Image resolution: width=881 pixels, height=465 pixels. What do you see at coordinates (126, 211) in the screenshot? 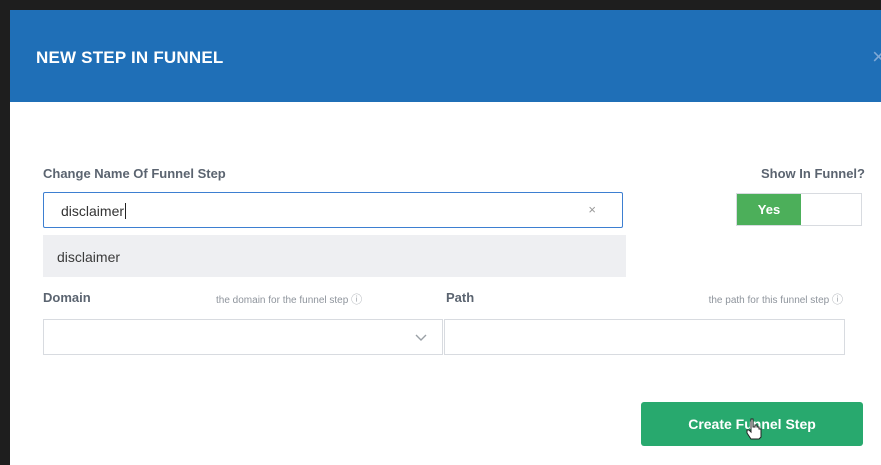
I see `text-caret` at bounding box center [126, 211].